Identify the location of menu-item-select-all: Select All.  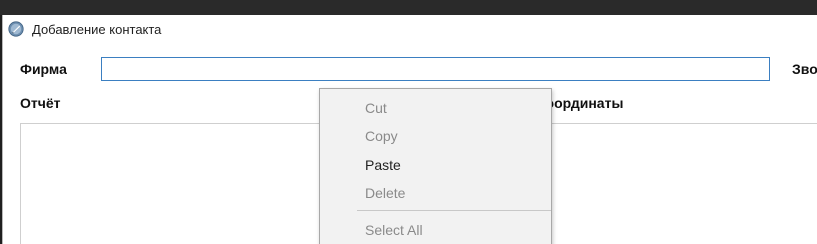
(435, 230).